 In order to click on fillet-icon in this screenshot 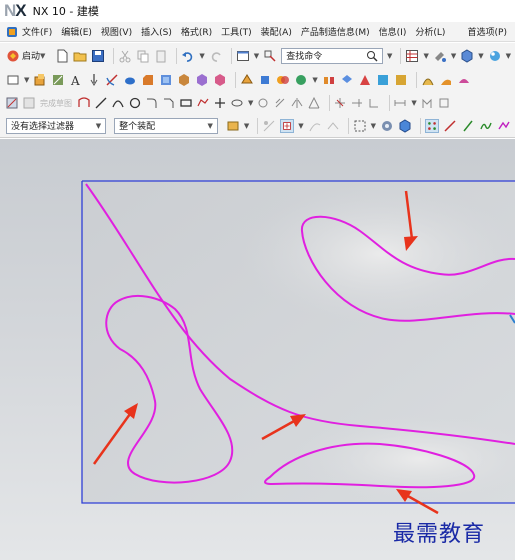, I will do `click(152, 103)`.